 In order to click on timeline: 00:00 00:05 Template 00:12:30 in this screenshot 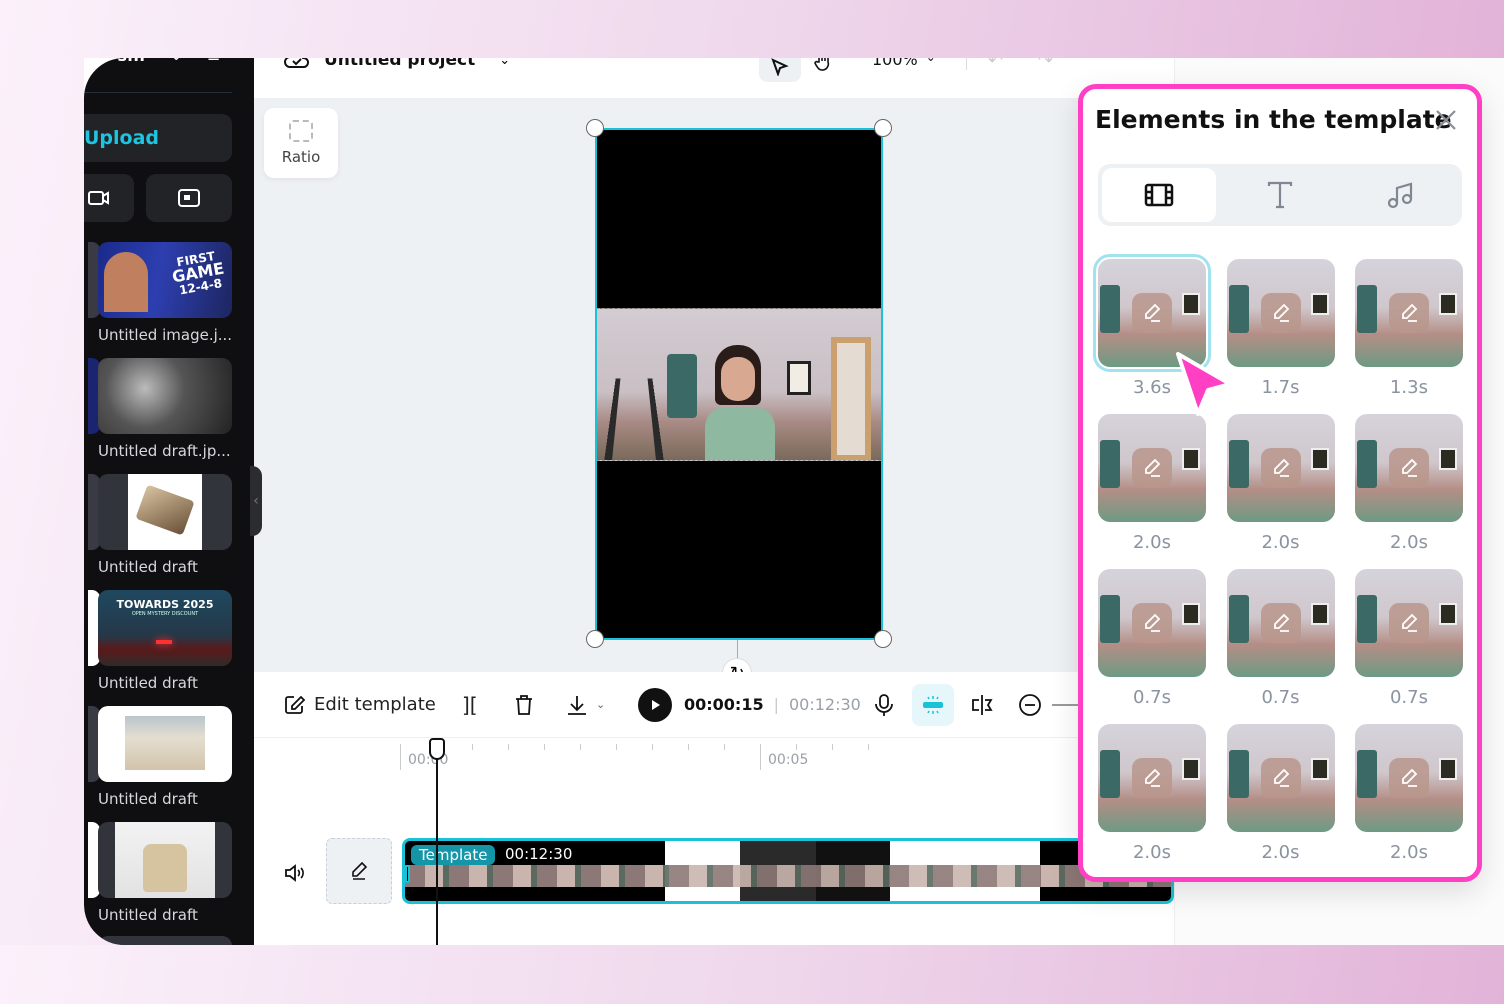, I will do `click(714, 841)`.